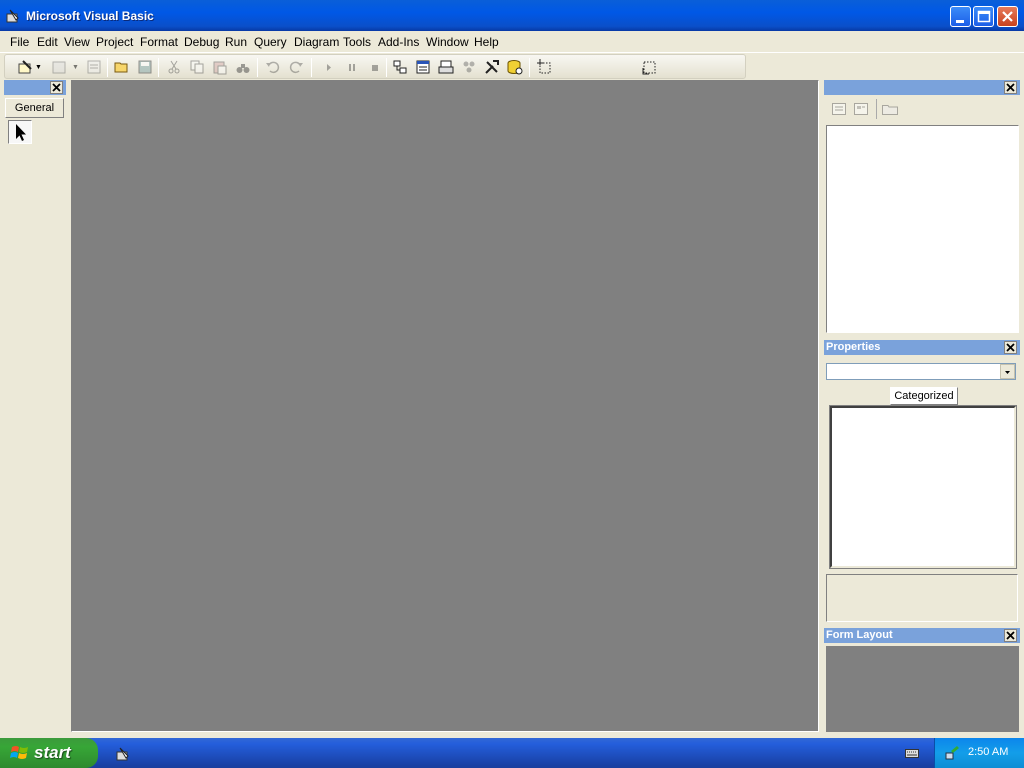  What do you see at coordinates (94, 67) in the screenshot?
I see `menu-editor-icon` at bounding box center [94, 67].